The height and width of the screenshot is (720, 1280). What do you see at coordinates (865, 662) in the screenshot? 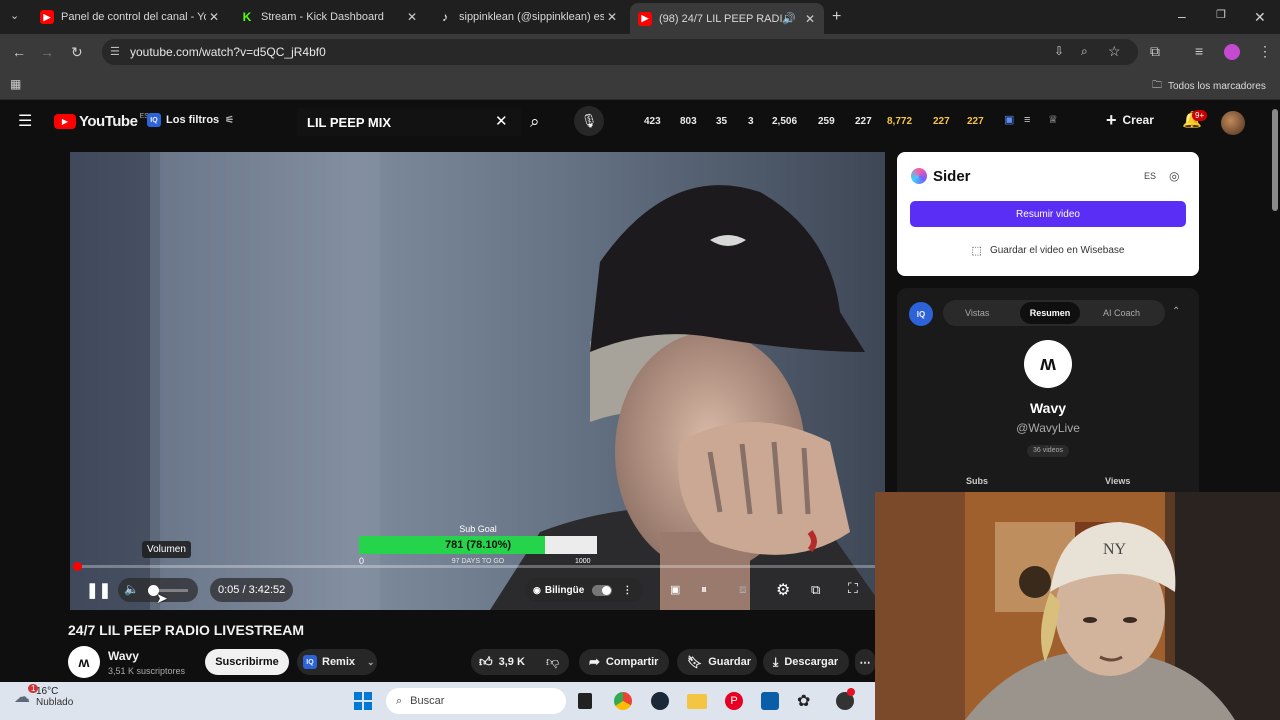
I see `more-actions-button: ⋯` at bounding box center [865, 662].